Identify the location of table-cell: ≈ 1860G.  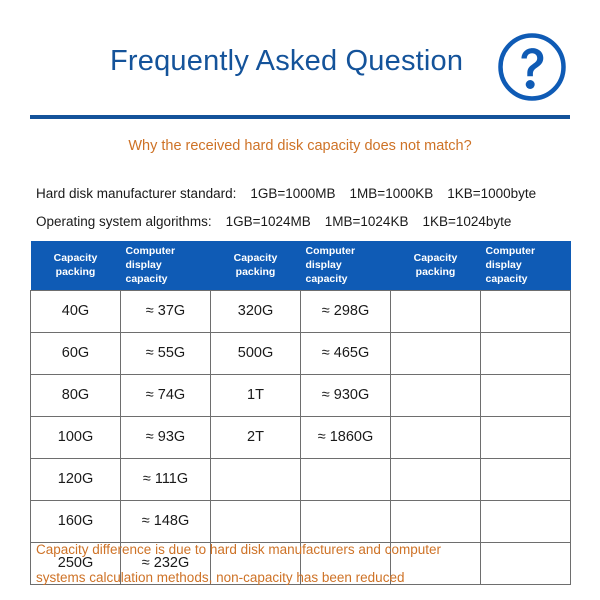
(345, 437).